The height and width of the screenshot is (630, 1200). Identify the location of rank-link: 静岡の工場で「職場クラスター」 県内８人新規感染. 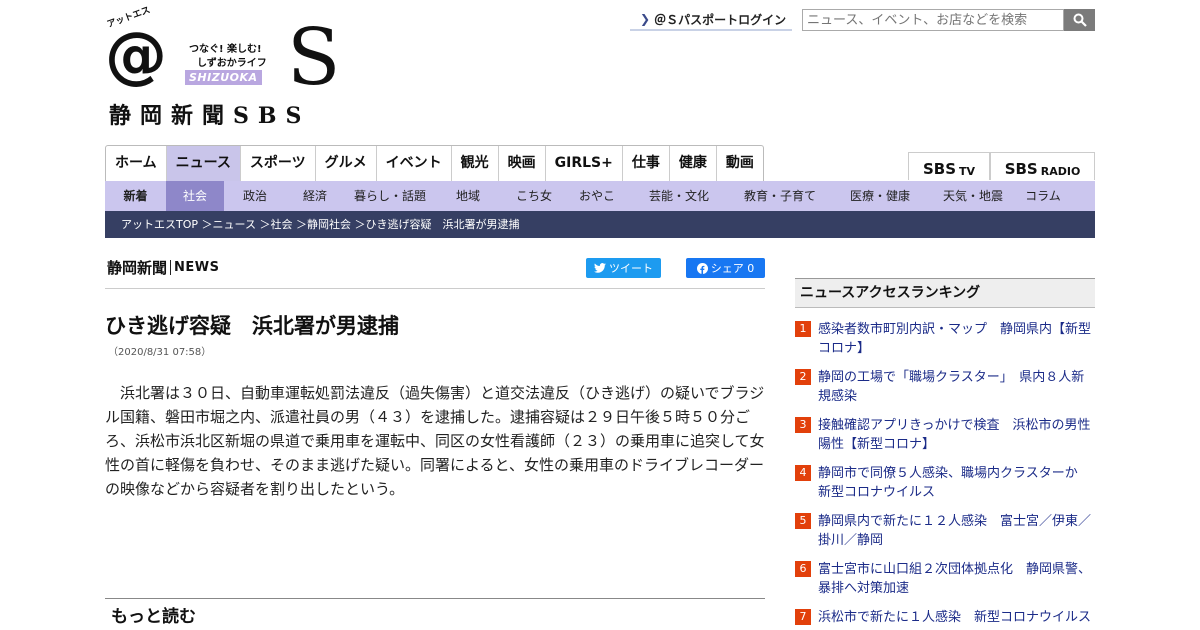
(956, 392).